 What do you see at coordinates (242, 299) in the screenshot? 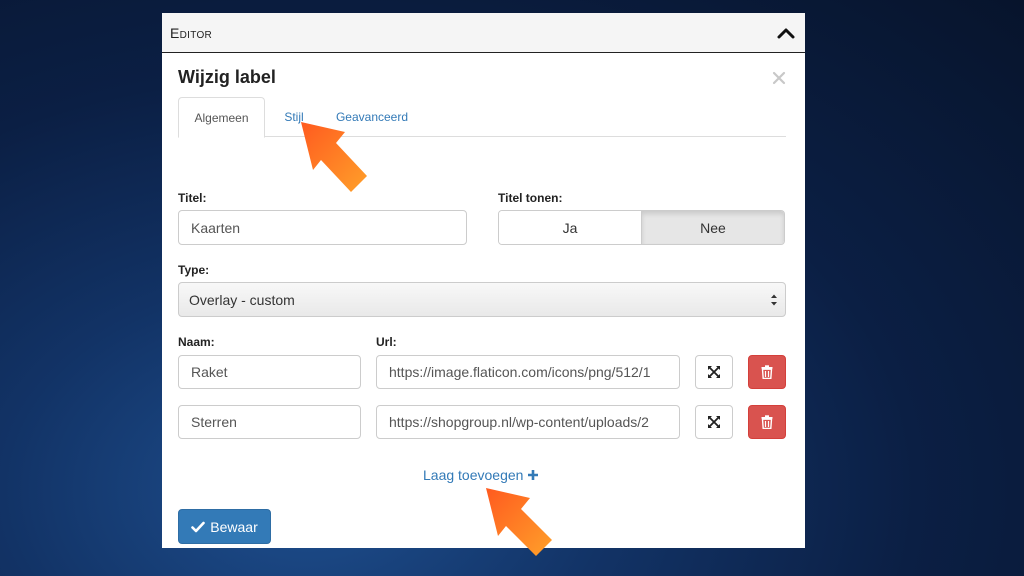
I see `type-select-value: Overlay - custom` at bounding box center [242, 299].